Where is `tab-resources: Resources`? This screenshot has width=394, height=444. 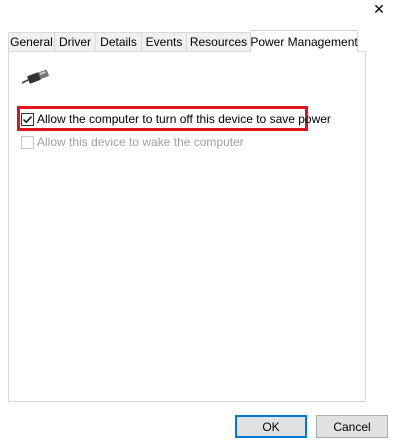 tab-resources: Resources is located at coordinates (218, 41).